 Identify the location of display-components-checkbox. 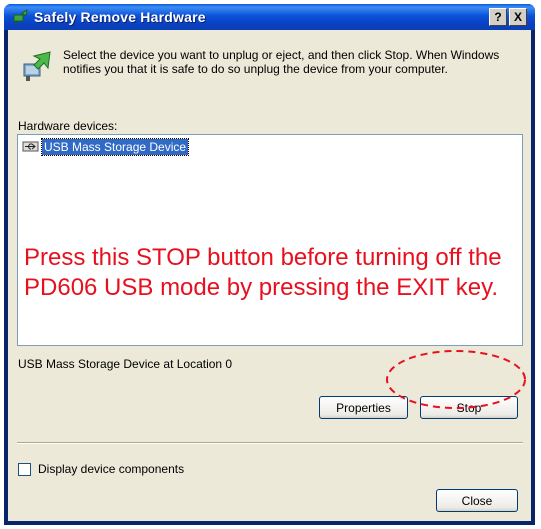
(24, 469).